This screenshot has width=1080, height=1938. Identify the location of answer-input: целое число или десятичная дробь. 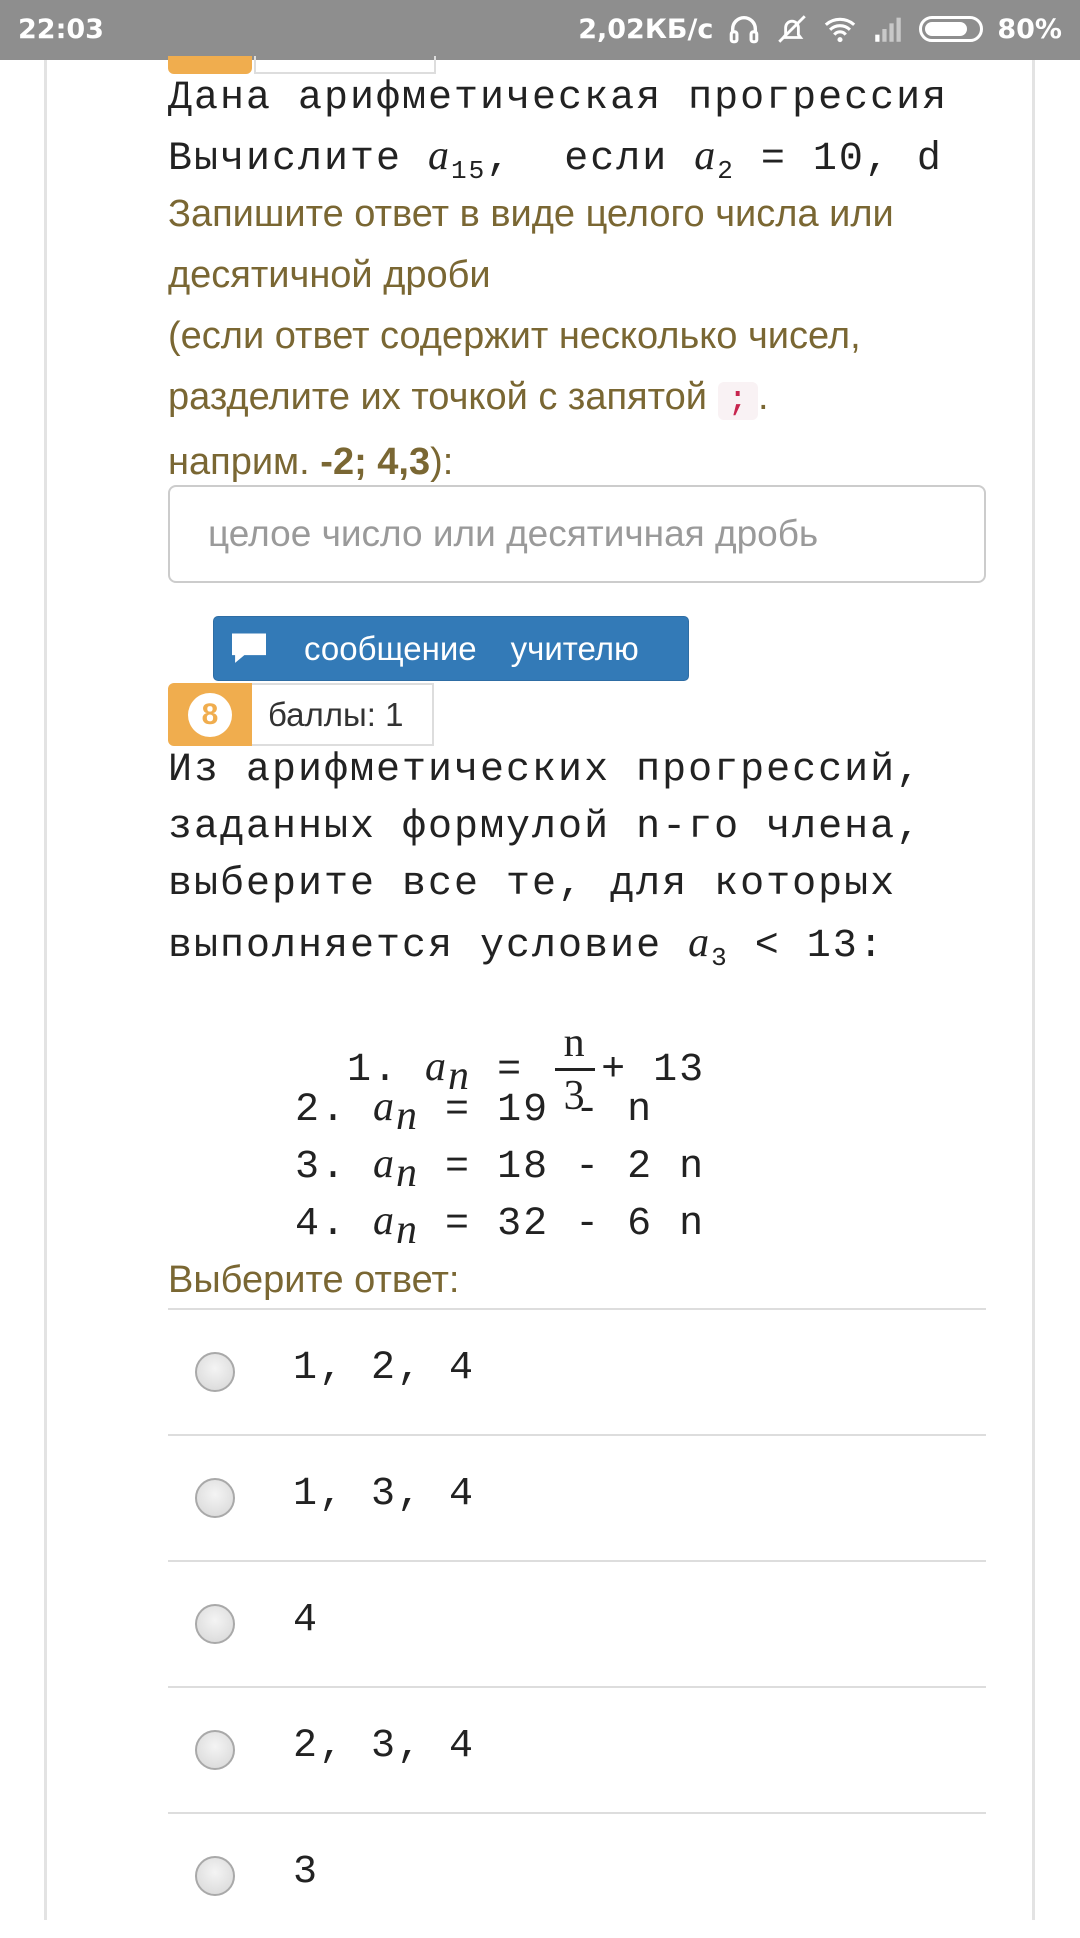
(577, 534).